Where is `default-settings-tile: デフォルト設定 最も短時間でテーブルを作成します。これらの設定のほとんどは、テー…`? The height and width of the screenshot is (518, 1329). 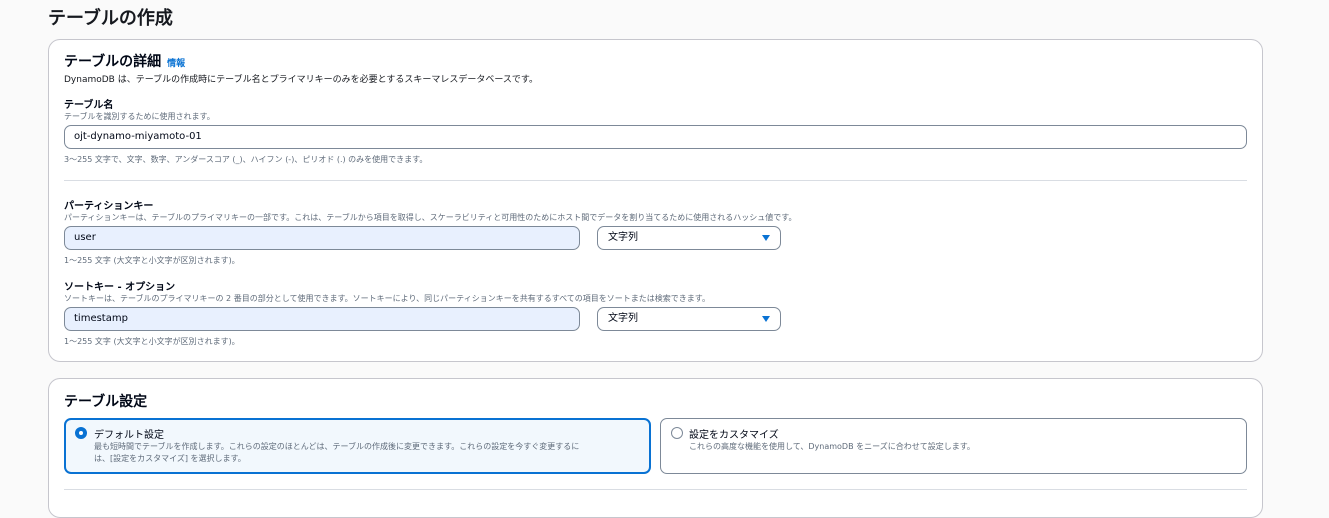
default-settings-tile: デフォルト設定 最も短時間でテーブルを作成します。これらの設定のほとんどは、テー… is located at coordinates (357, 446).